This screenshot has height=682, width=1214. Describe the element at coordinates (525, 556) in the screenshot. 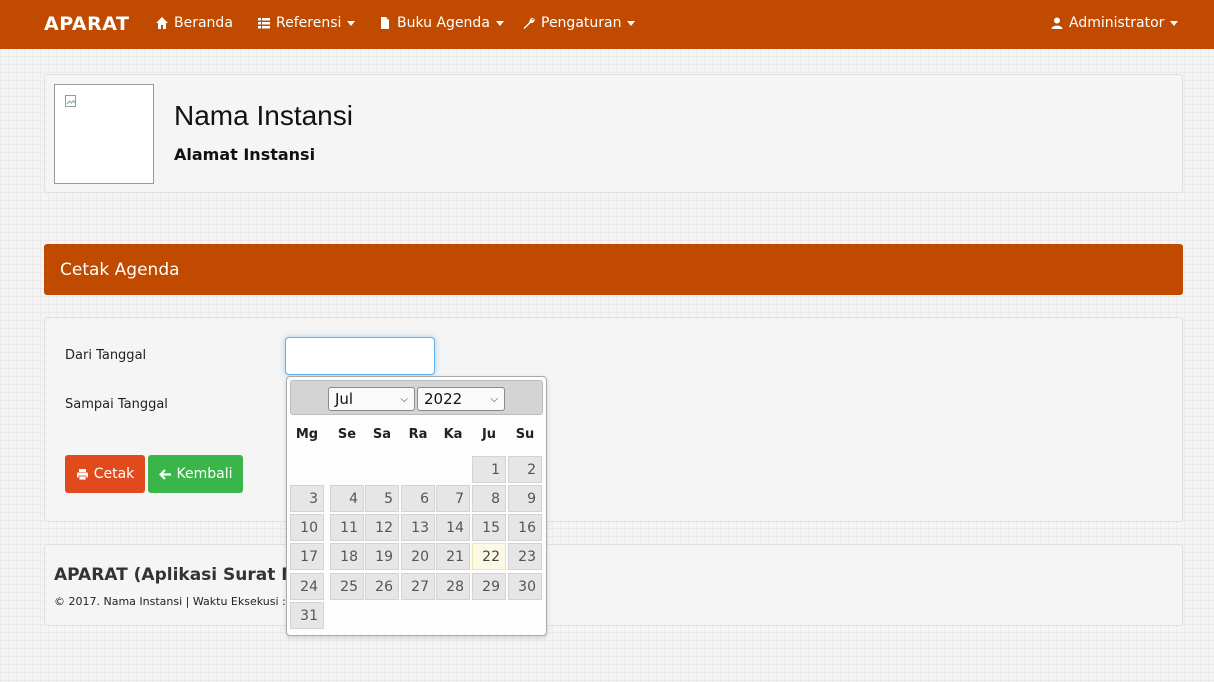

I see `day-cell: 23` at that location.